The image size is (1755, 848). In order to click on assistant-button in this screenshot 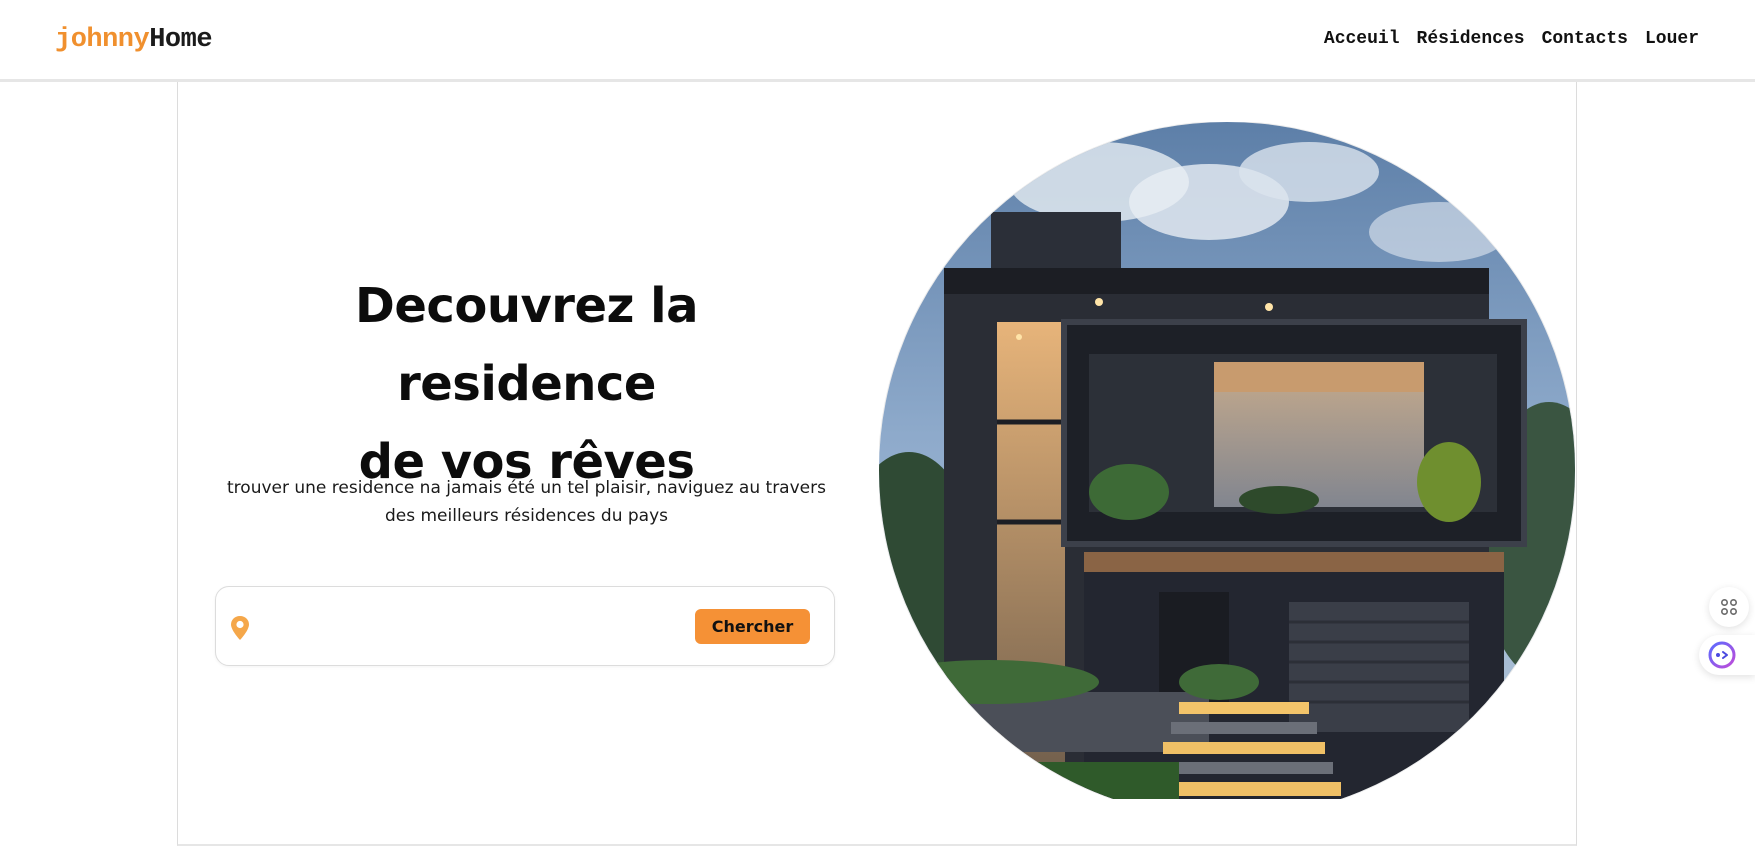, I will do `click(1727, 655)`.